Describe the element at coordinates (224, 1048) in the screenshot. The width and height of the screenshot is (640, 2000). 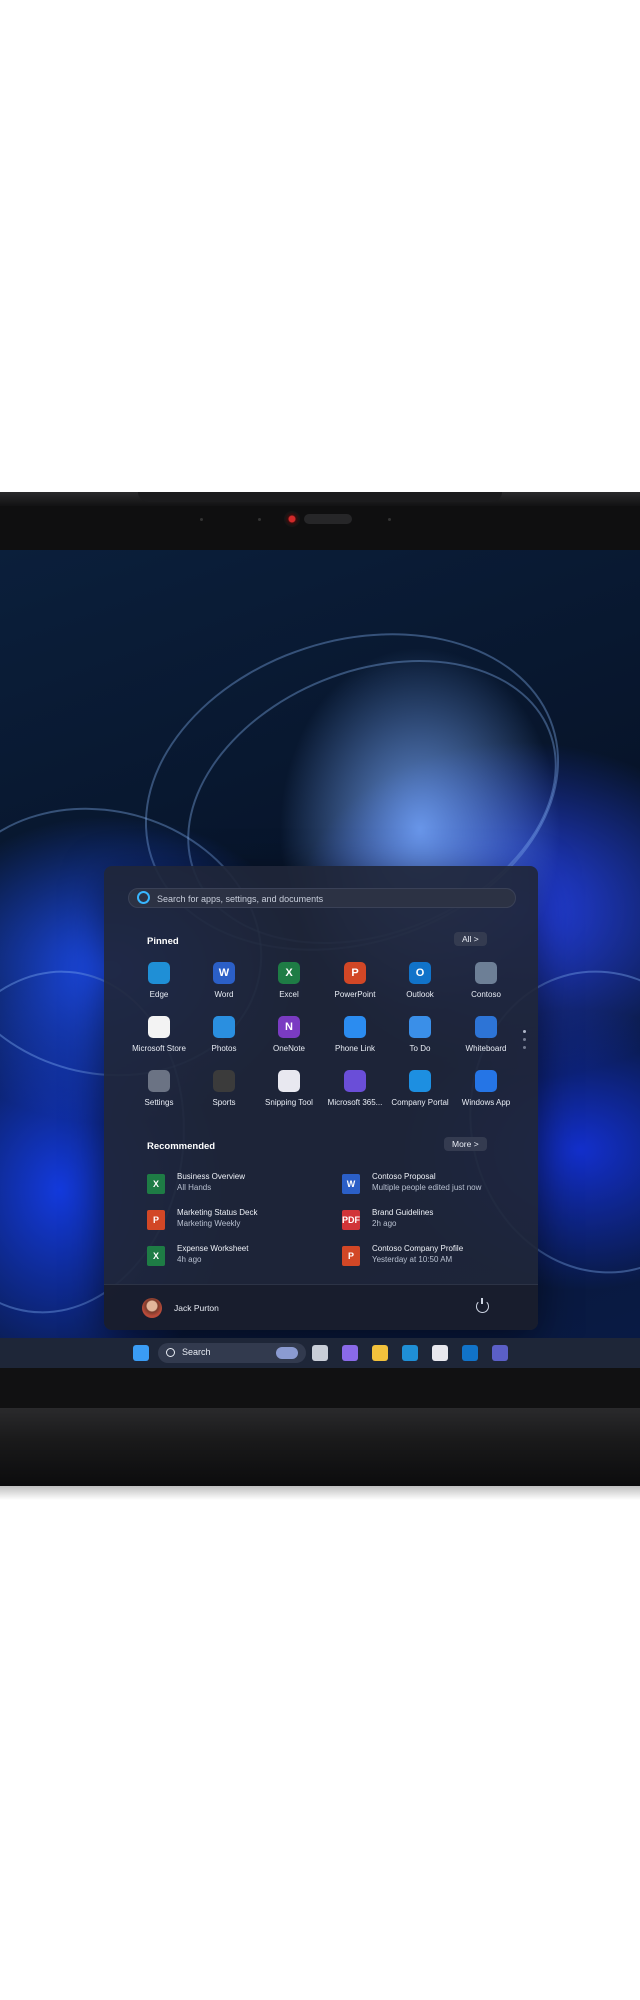
I see `pinned-app-label: Photos` at that location.